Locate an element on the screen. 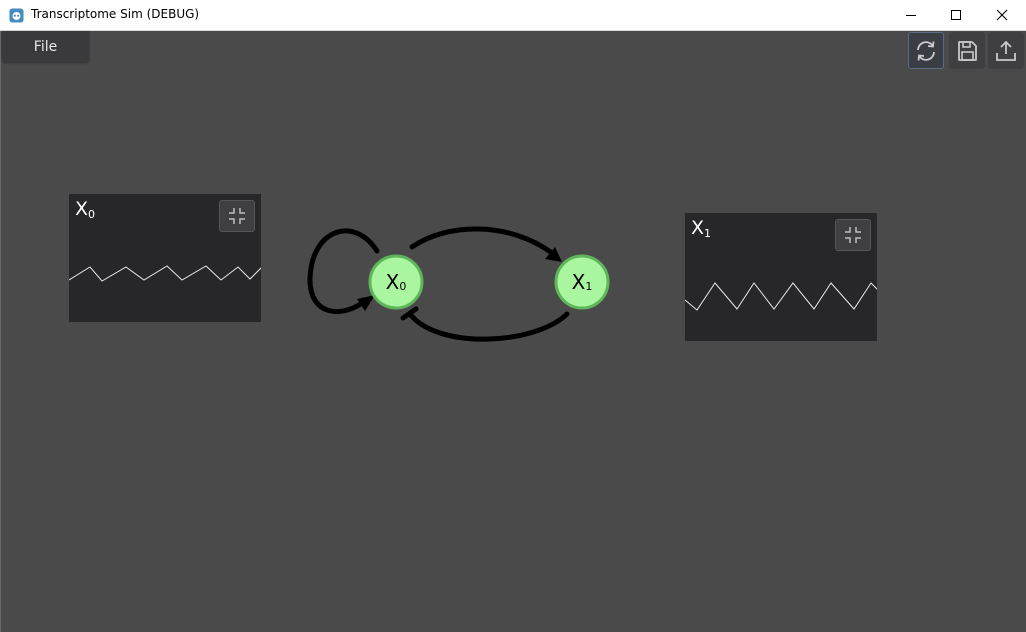 Image resolution: width=1026 pixels, height=632 pixels. maximize-button is located at coordinates (956, 15).